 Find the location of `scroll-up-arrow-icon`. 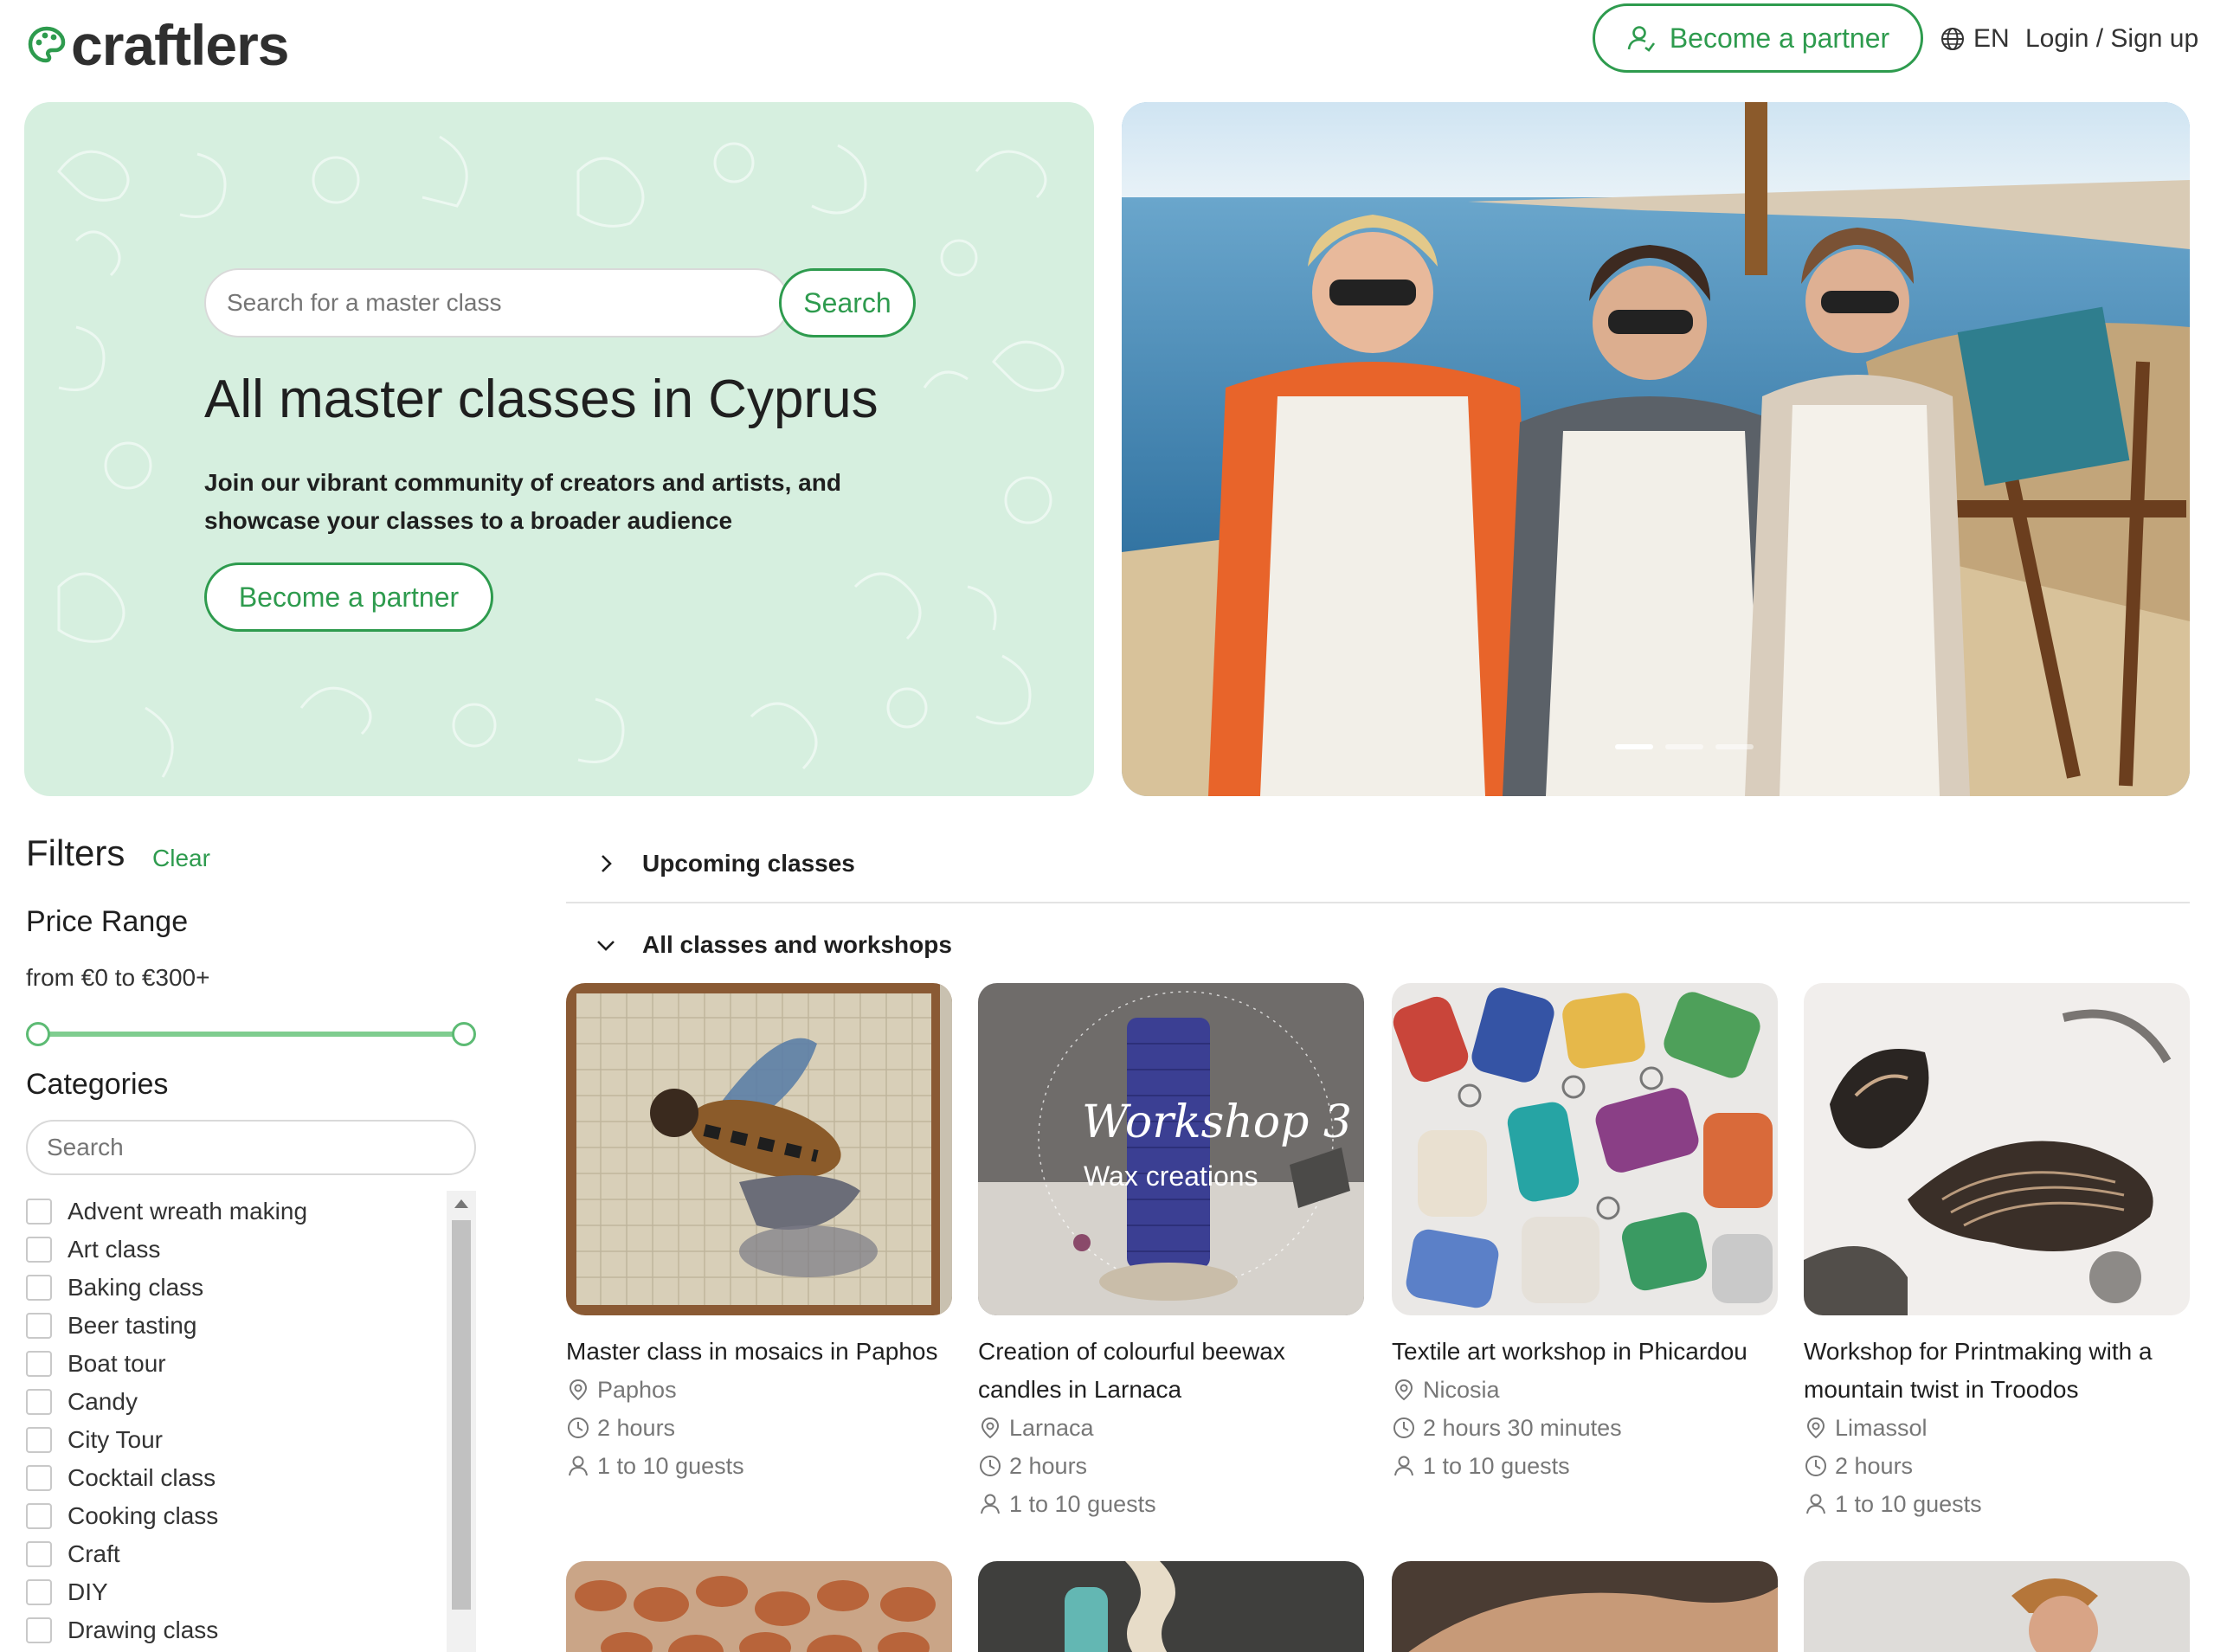

scroll-up-arrow-icon is located at coordinates (461, 1203).